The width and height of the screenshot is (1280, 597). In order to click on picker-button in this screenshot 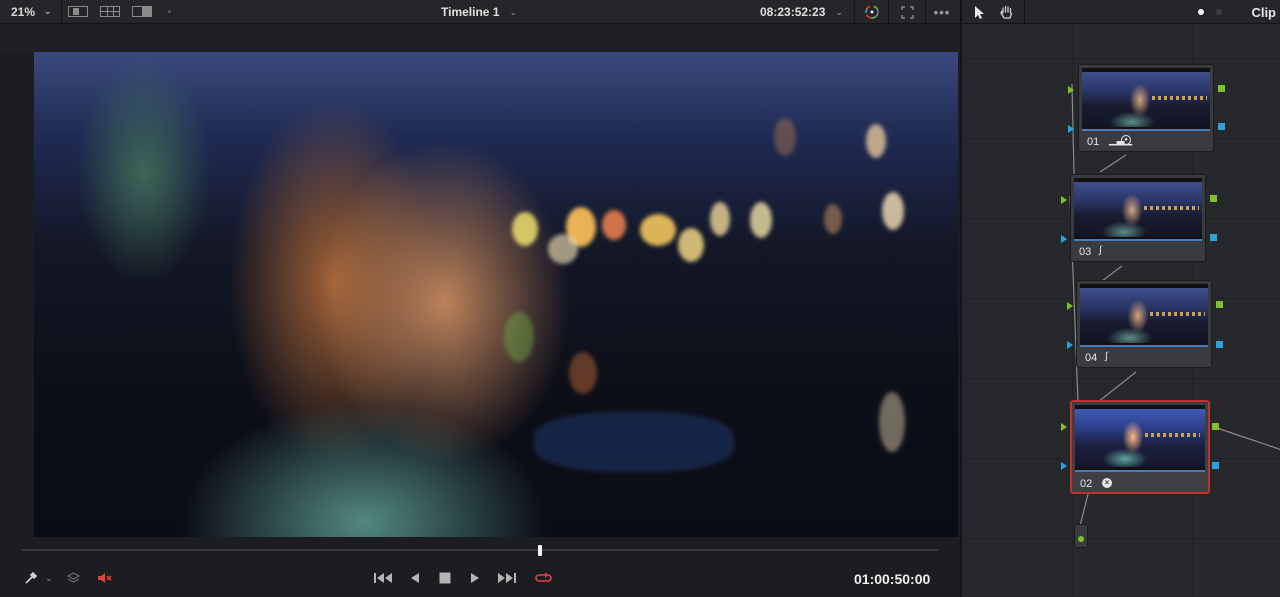, I will do `click(31, 578)`.